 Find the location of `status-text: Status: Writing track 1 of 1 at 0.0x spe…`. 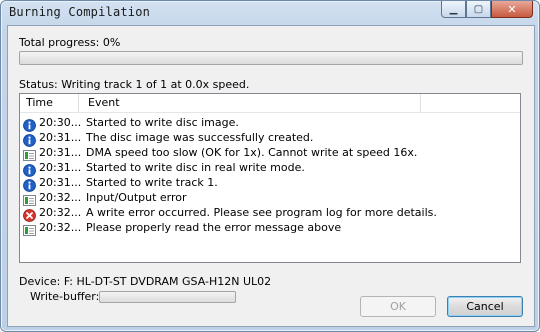

status-text: Status: Writing track 1 of 1 at 0.0x spe… is located at coordinates (134, 84).